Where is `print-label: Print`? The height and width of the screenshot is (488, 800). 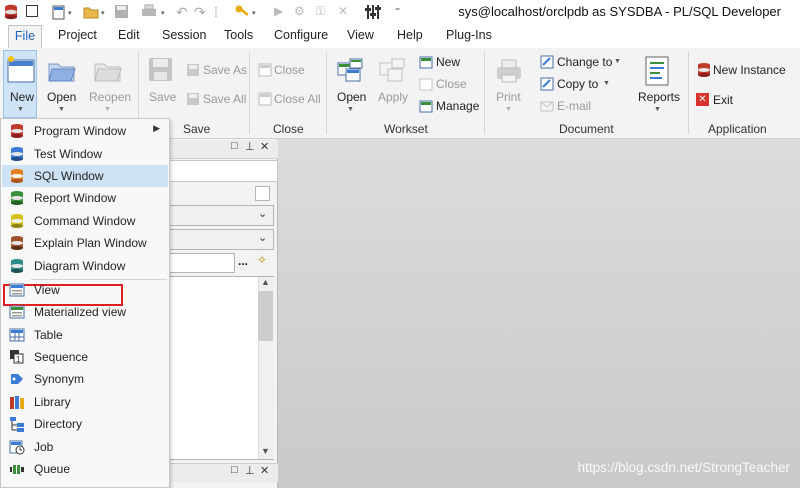
print-label: Print is located at coordinates (508, 97).